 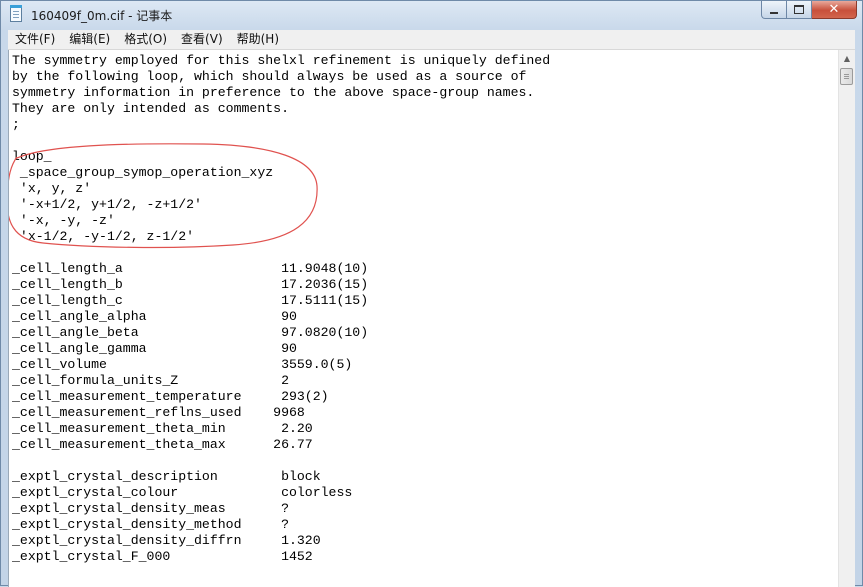 What do you see at coordinates (431, 40) in the screenshot?
I see `menu-bar: 文件(F) 编辑(E) 格式(O) 查看(V) 帮助(H)` at bounding box center [431, 40].